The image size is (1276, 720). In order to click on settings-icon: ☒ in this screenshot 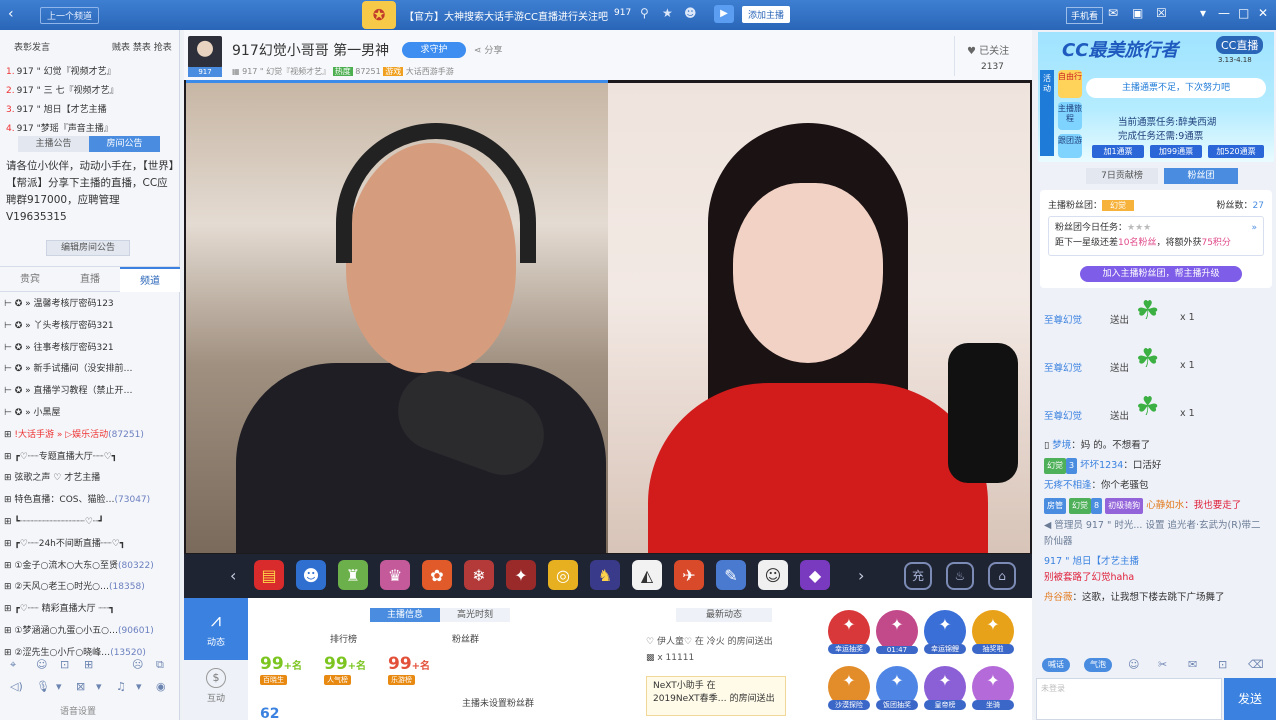, I will do `click(1161, 13)`.